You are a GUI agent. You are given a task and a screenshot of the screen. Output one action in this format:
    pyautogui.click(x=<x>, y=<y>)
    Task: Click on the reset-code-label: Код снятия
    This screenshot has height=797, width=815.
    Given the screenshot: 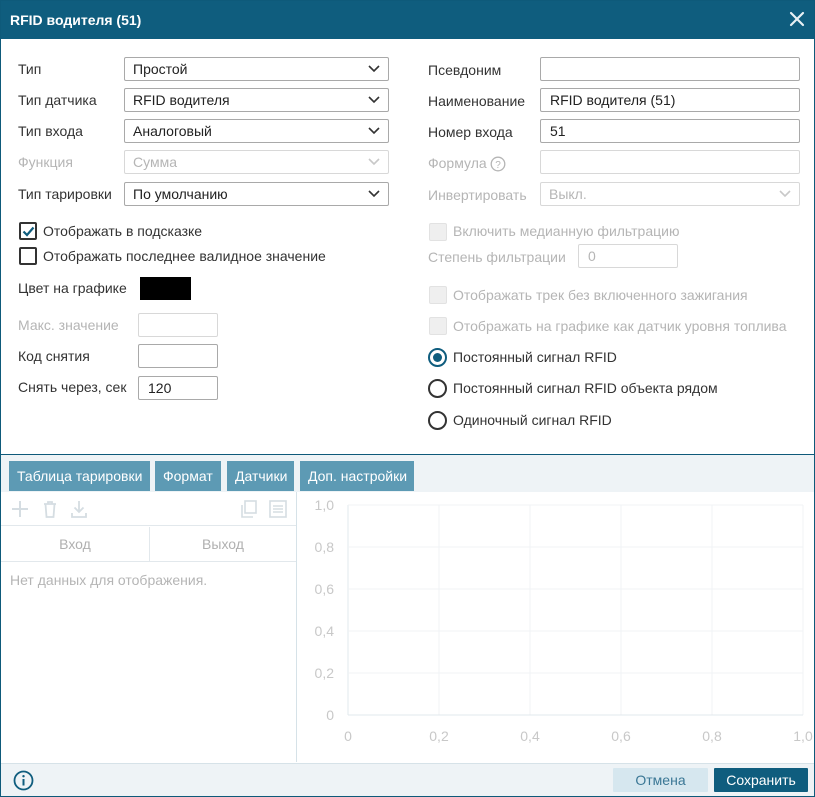 What is the action you would take?
    pyautogui.click(x=54, y=356)
    